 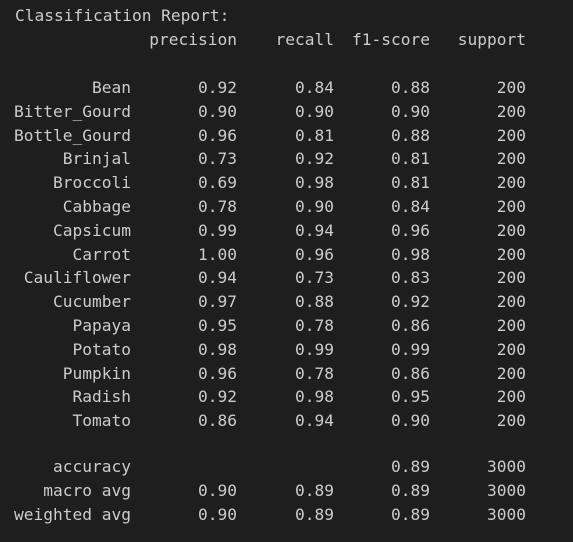 I want to click on precision-value: 0.98, so click(x=217, y=349).